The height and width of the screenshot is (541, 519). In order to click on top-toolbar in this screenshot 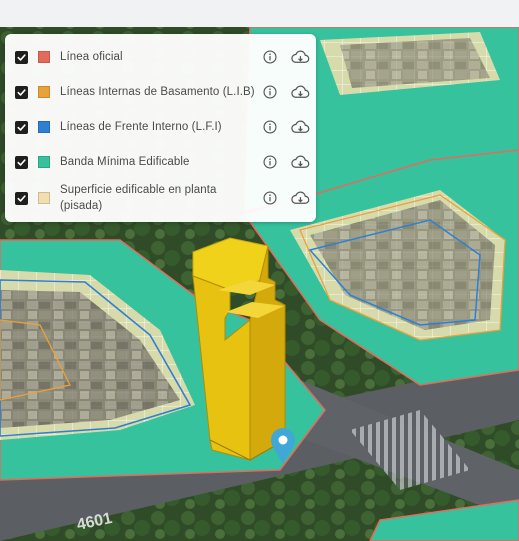, I will do `click(259, 14)`.